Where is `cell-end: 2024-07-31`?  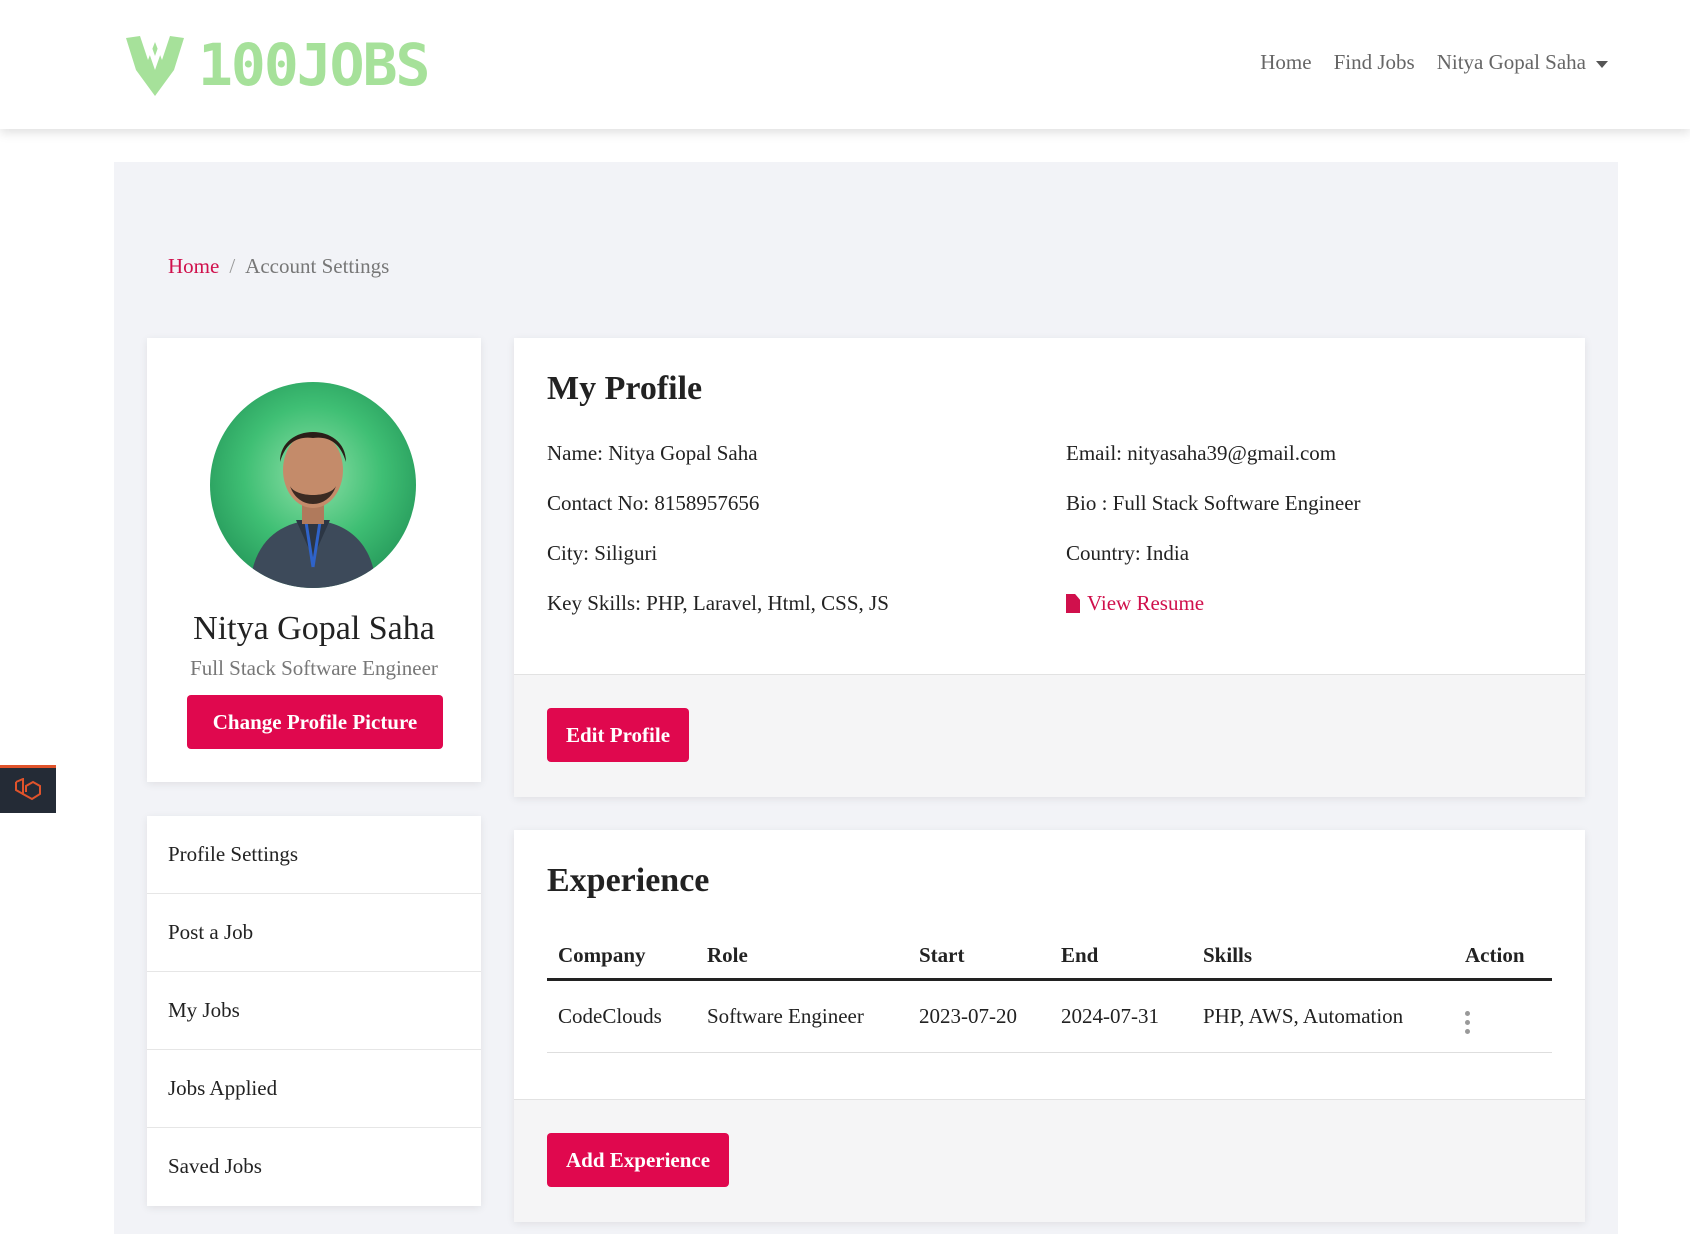 cell-end: 2024-07-31 is located at coordinates (1121, 1016).